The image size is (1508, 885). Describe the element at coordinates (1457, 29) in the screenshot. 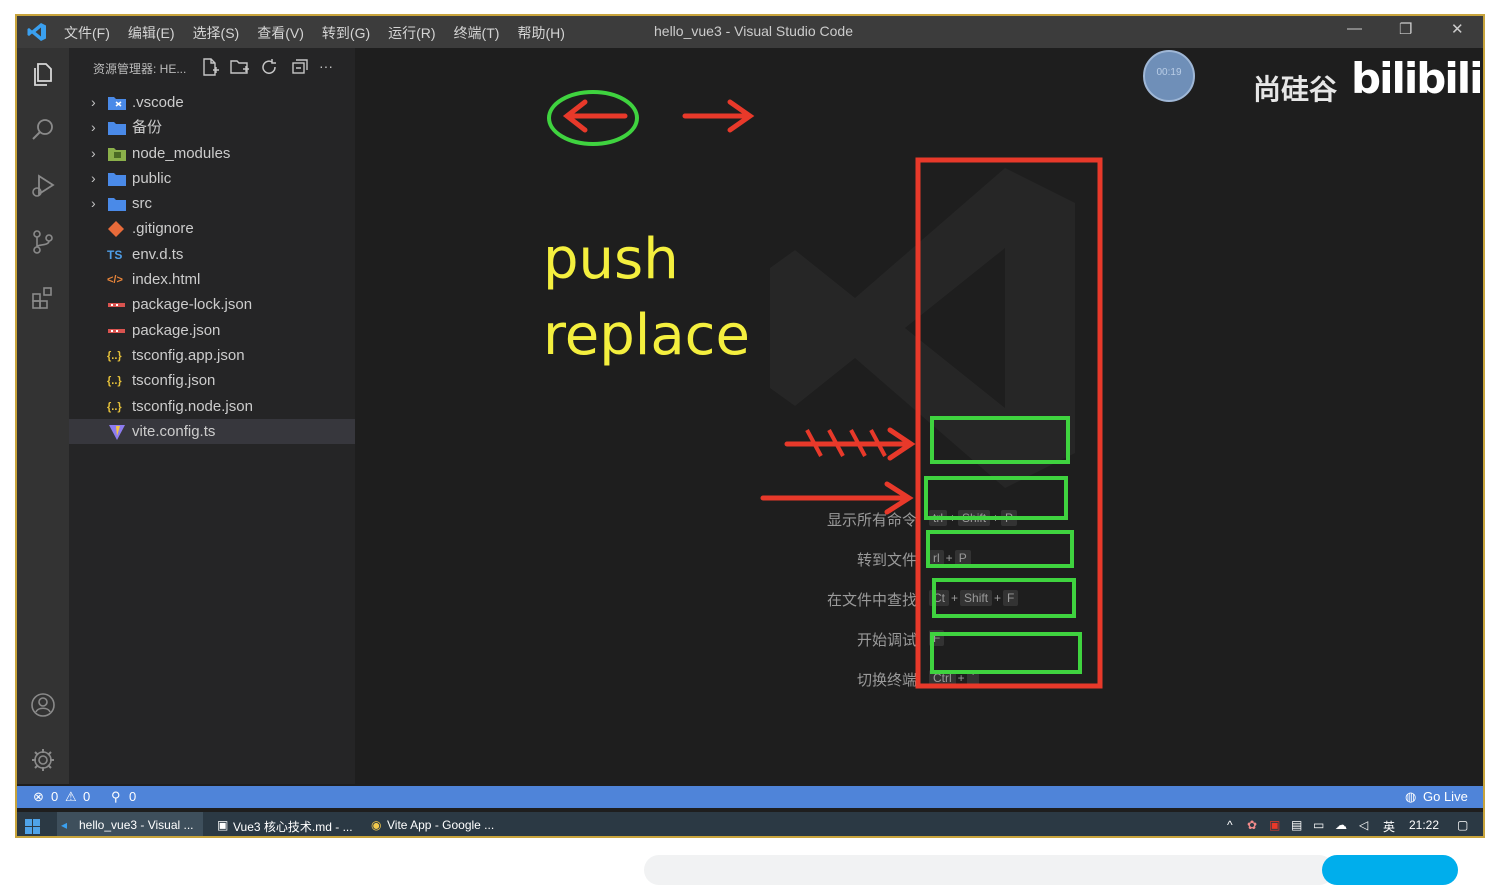

I see `close-button: ✕` at that location.